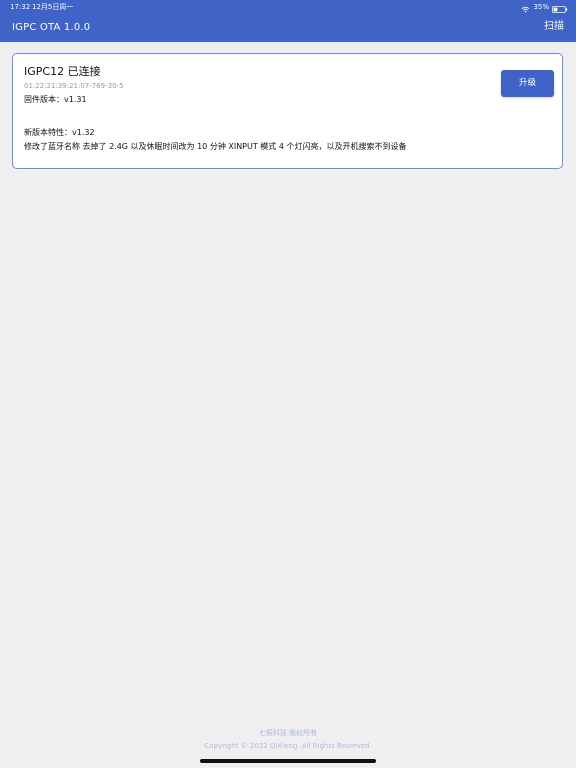 This screenshot has height=768, width=576. What do you see at coordinates (541, 7) in the screenshot?
I see `battery-percent: 35%` at bounding box center [541, 7].